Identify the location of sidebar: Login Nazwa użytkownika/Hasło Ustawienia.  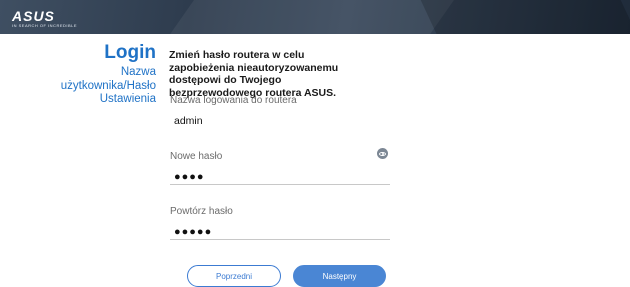
(108, 74).